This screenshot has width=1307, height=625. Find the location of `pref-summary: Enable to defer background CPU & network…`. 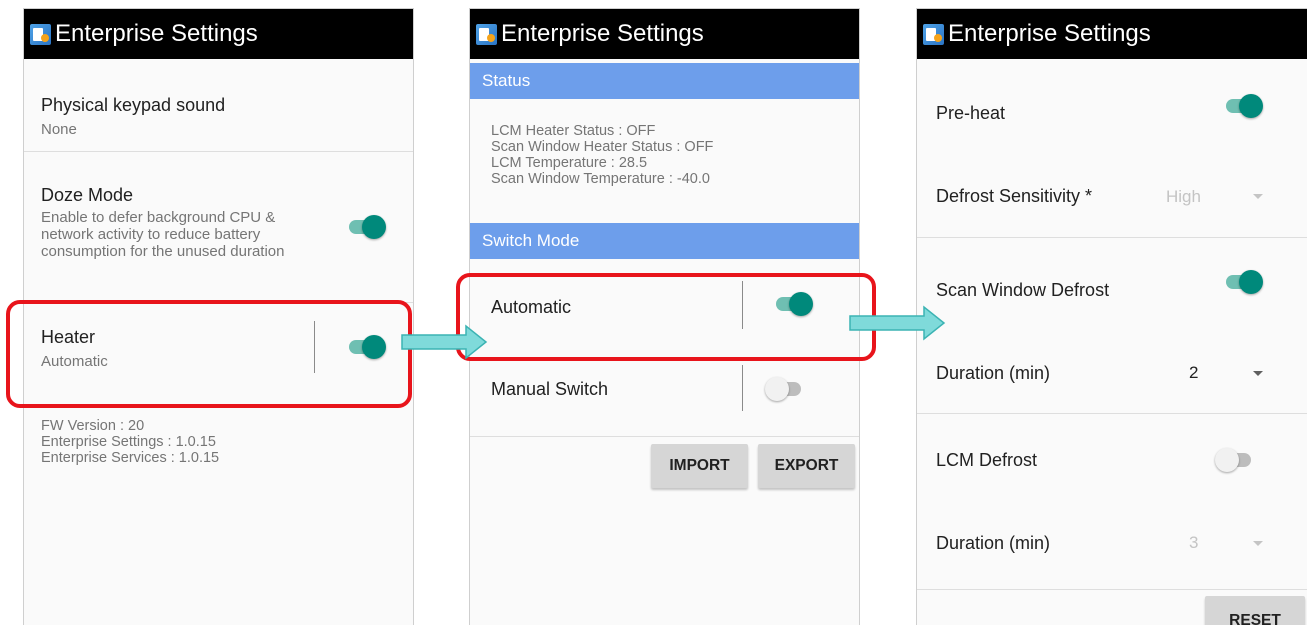

pref-summary: Enable to defer background CPU & network… is located at coordinates (163, 234).